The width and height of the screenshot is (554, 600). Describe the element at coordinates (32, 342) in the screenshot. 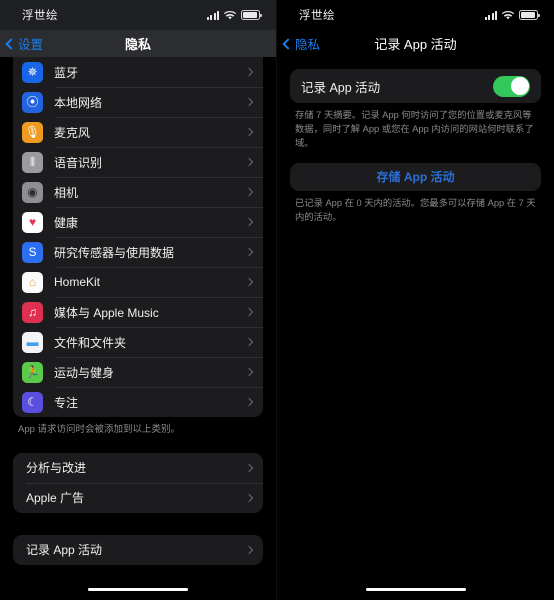

I see `files-folders-icon: ▬` at that location.